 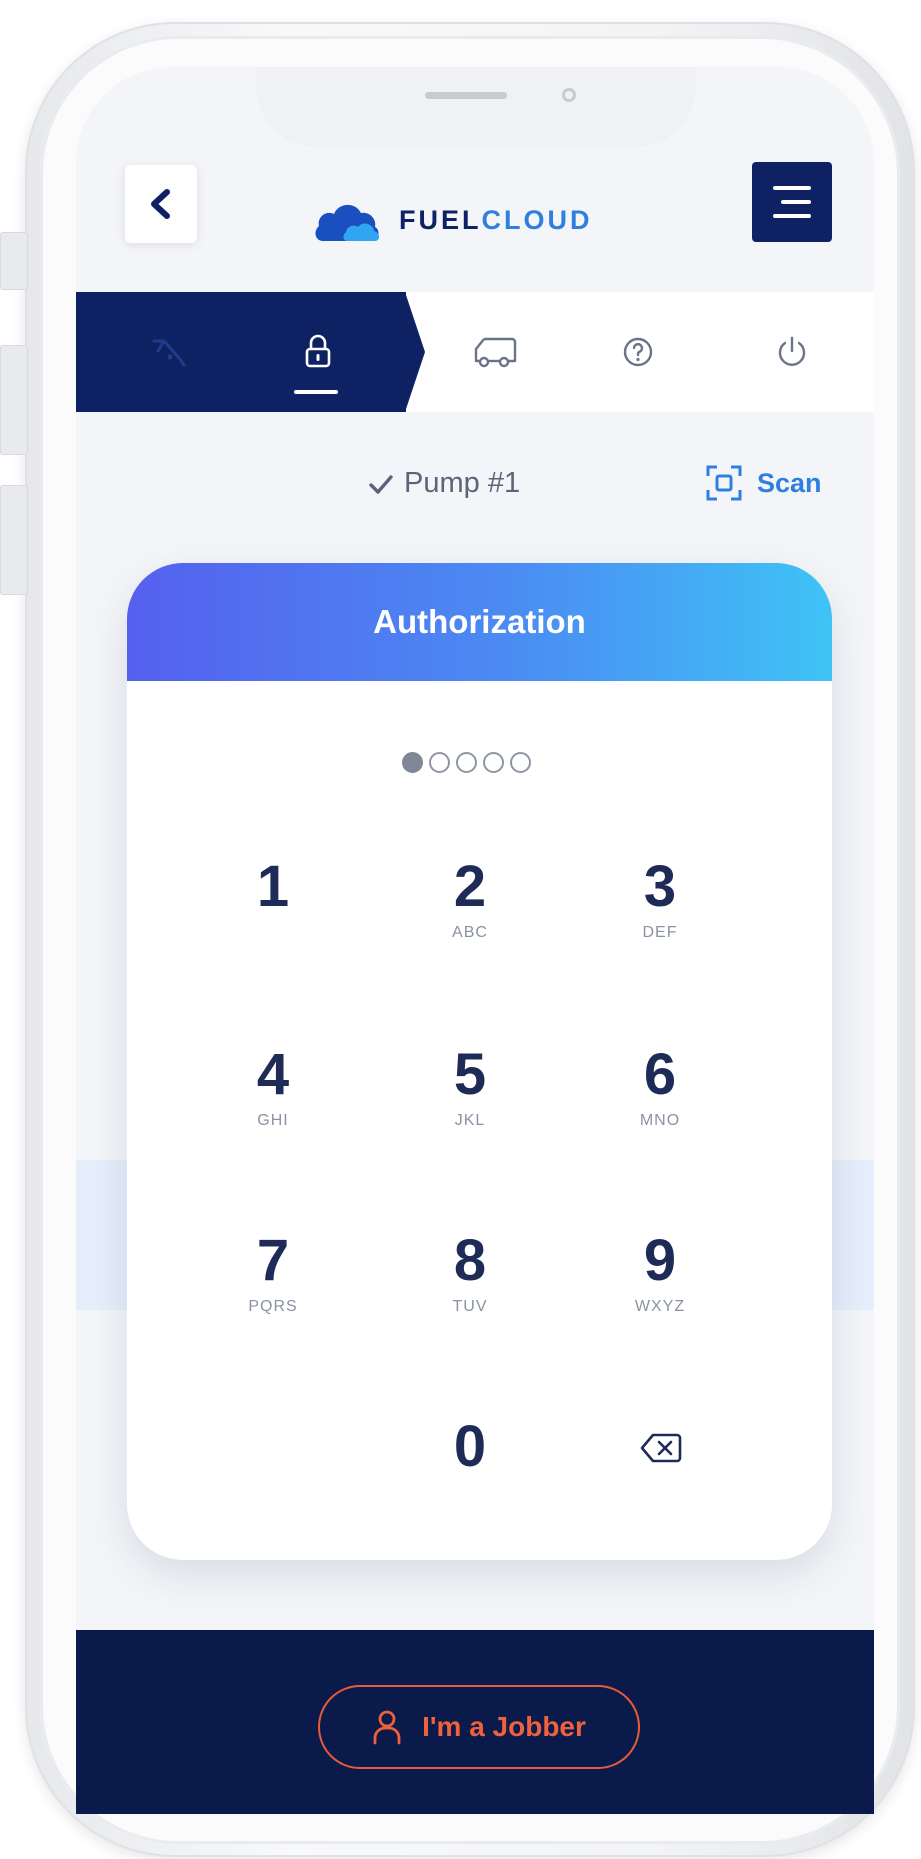 I want to click on key-digit: 3, so click(x=660, y=886).